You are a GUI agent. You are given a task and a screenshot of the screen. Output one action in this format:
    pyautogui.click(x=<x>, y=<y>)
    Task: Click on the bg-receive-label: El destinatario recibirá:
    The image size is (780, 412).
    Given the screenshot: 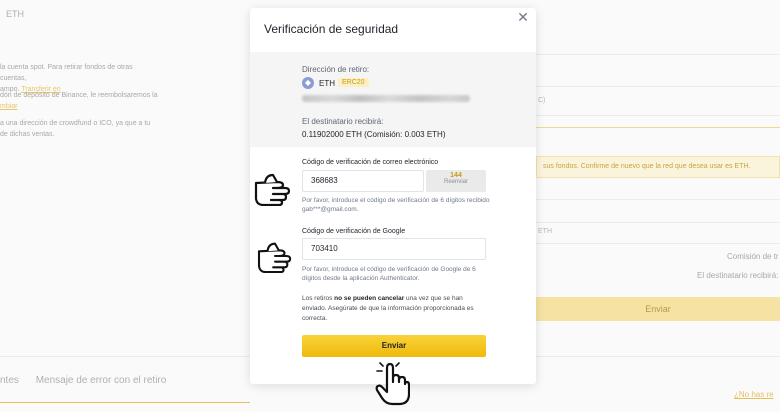 What is the action you would take?
    pyautogui.click(x=738, y=275)
    